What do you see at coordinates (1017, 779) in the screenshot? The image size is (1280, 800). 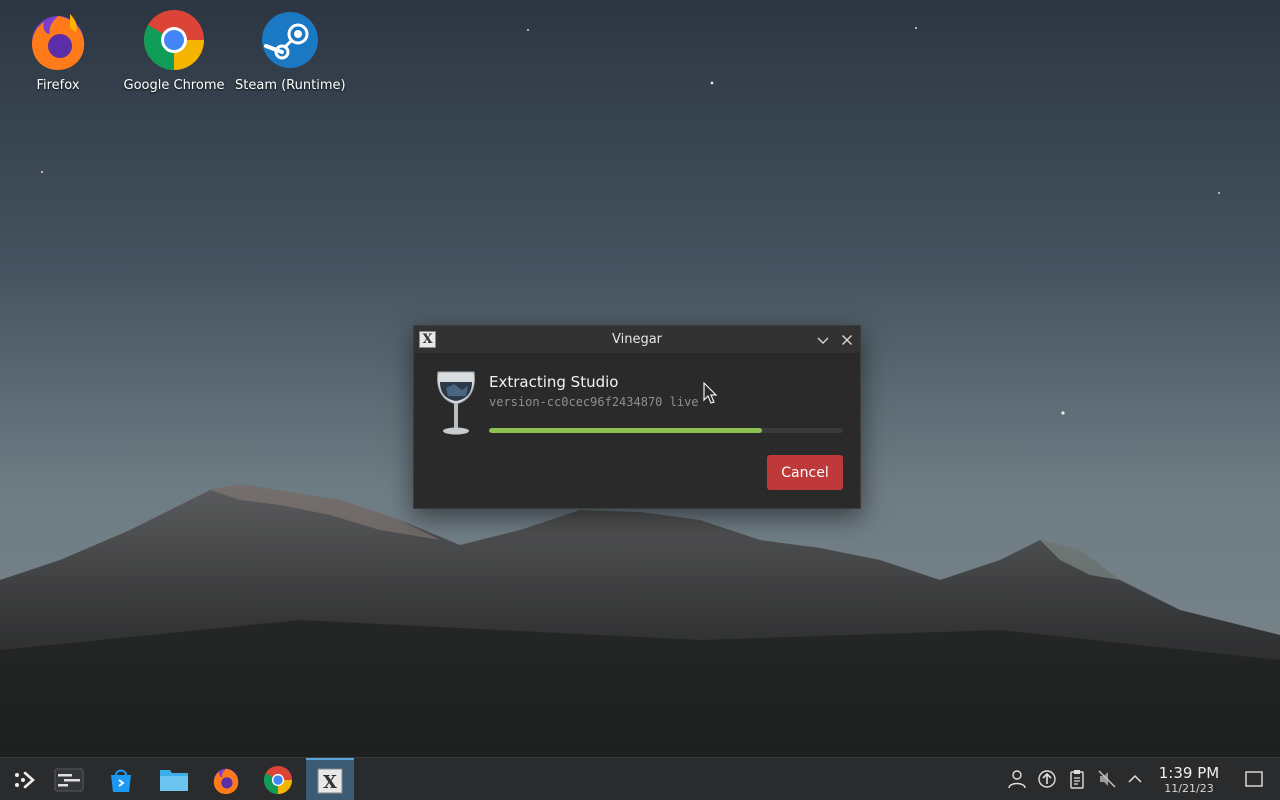 I see `user-icon` at bounding box center [1017, 779].